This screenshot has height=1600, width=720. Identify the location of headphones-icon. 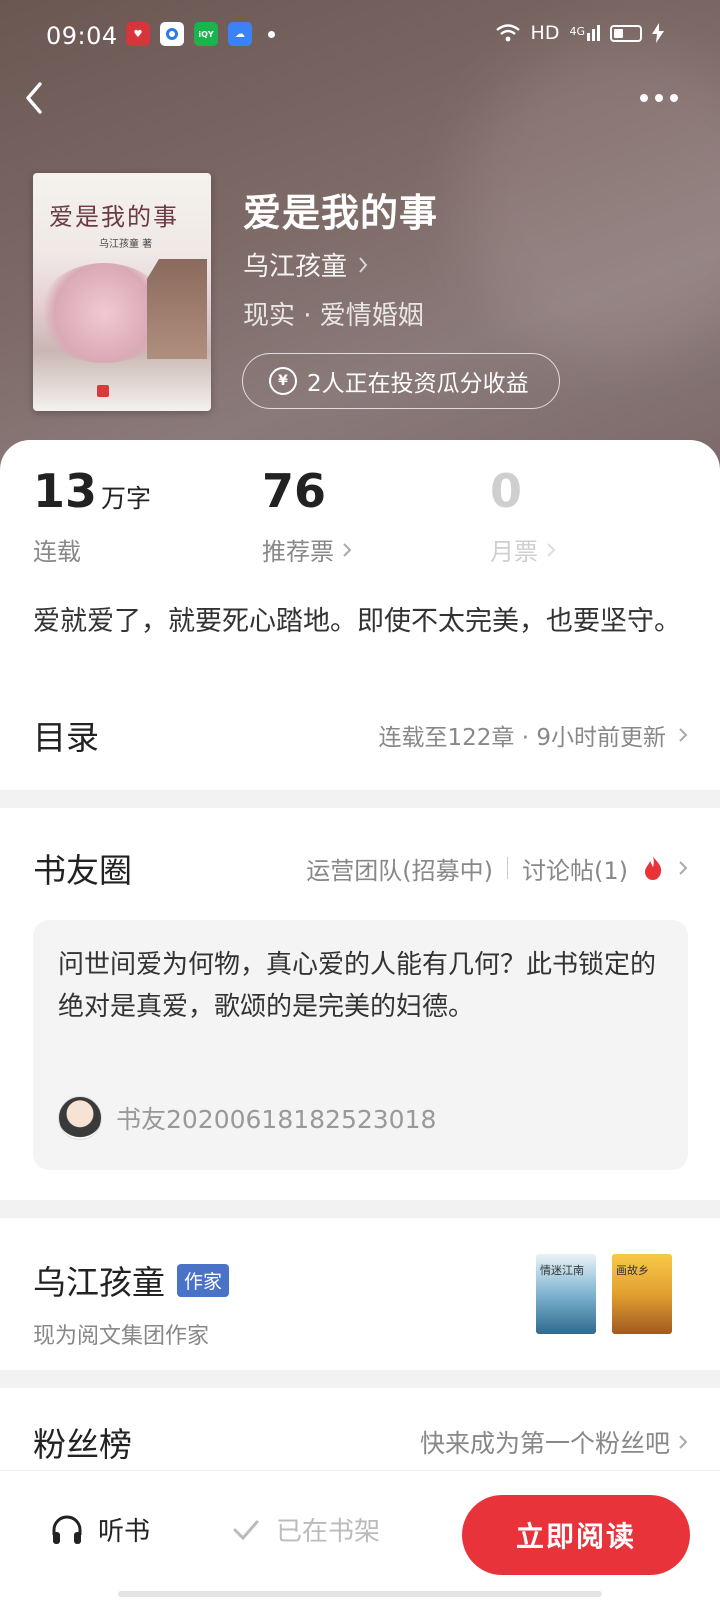
(67, 1529).